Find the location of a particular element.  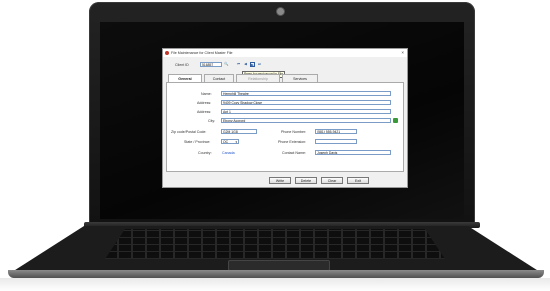

chevron-down-icon: ▾ is located at coordinates (236, 142).